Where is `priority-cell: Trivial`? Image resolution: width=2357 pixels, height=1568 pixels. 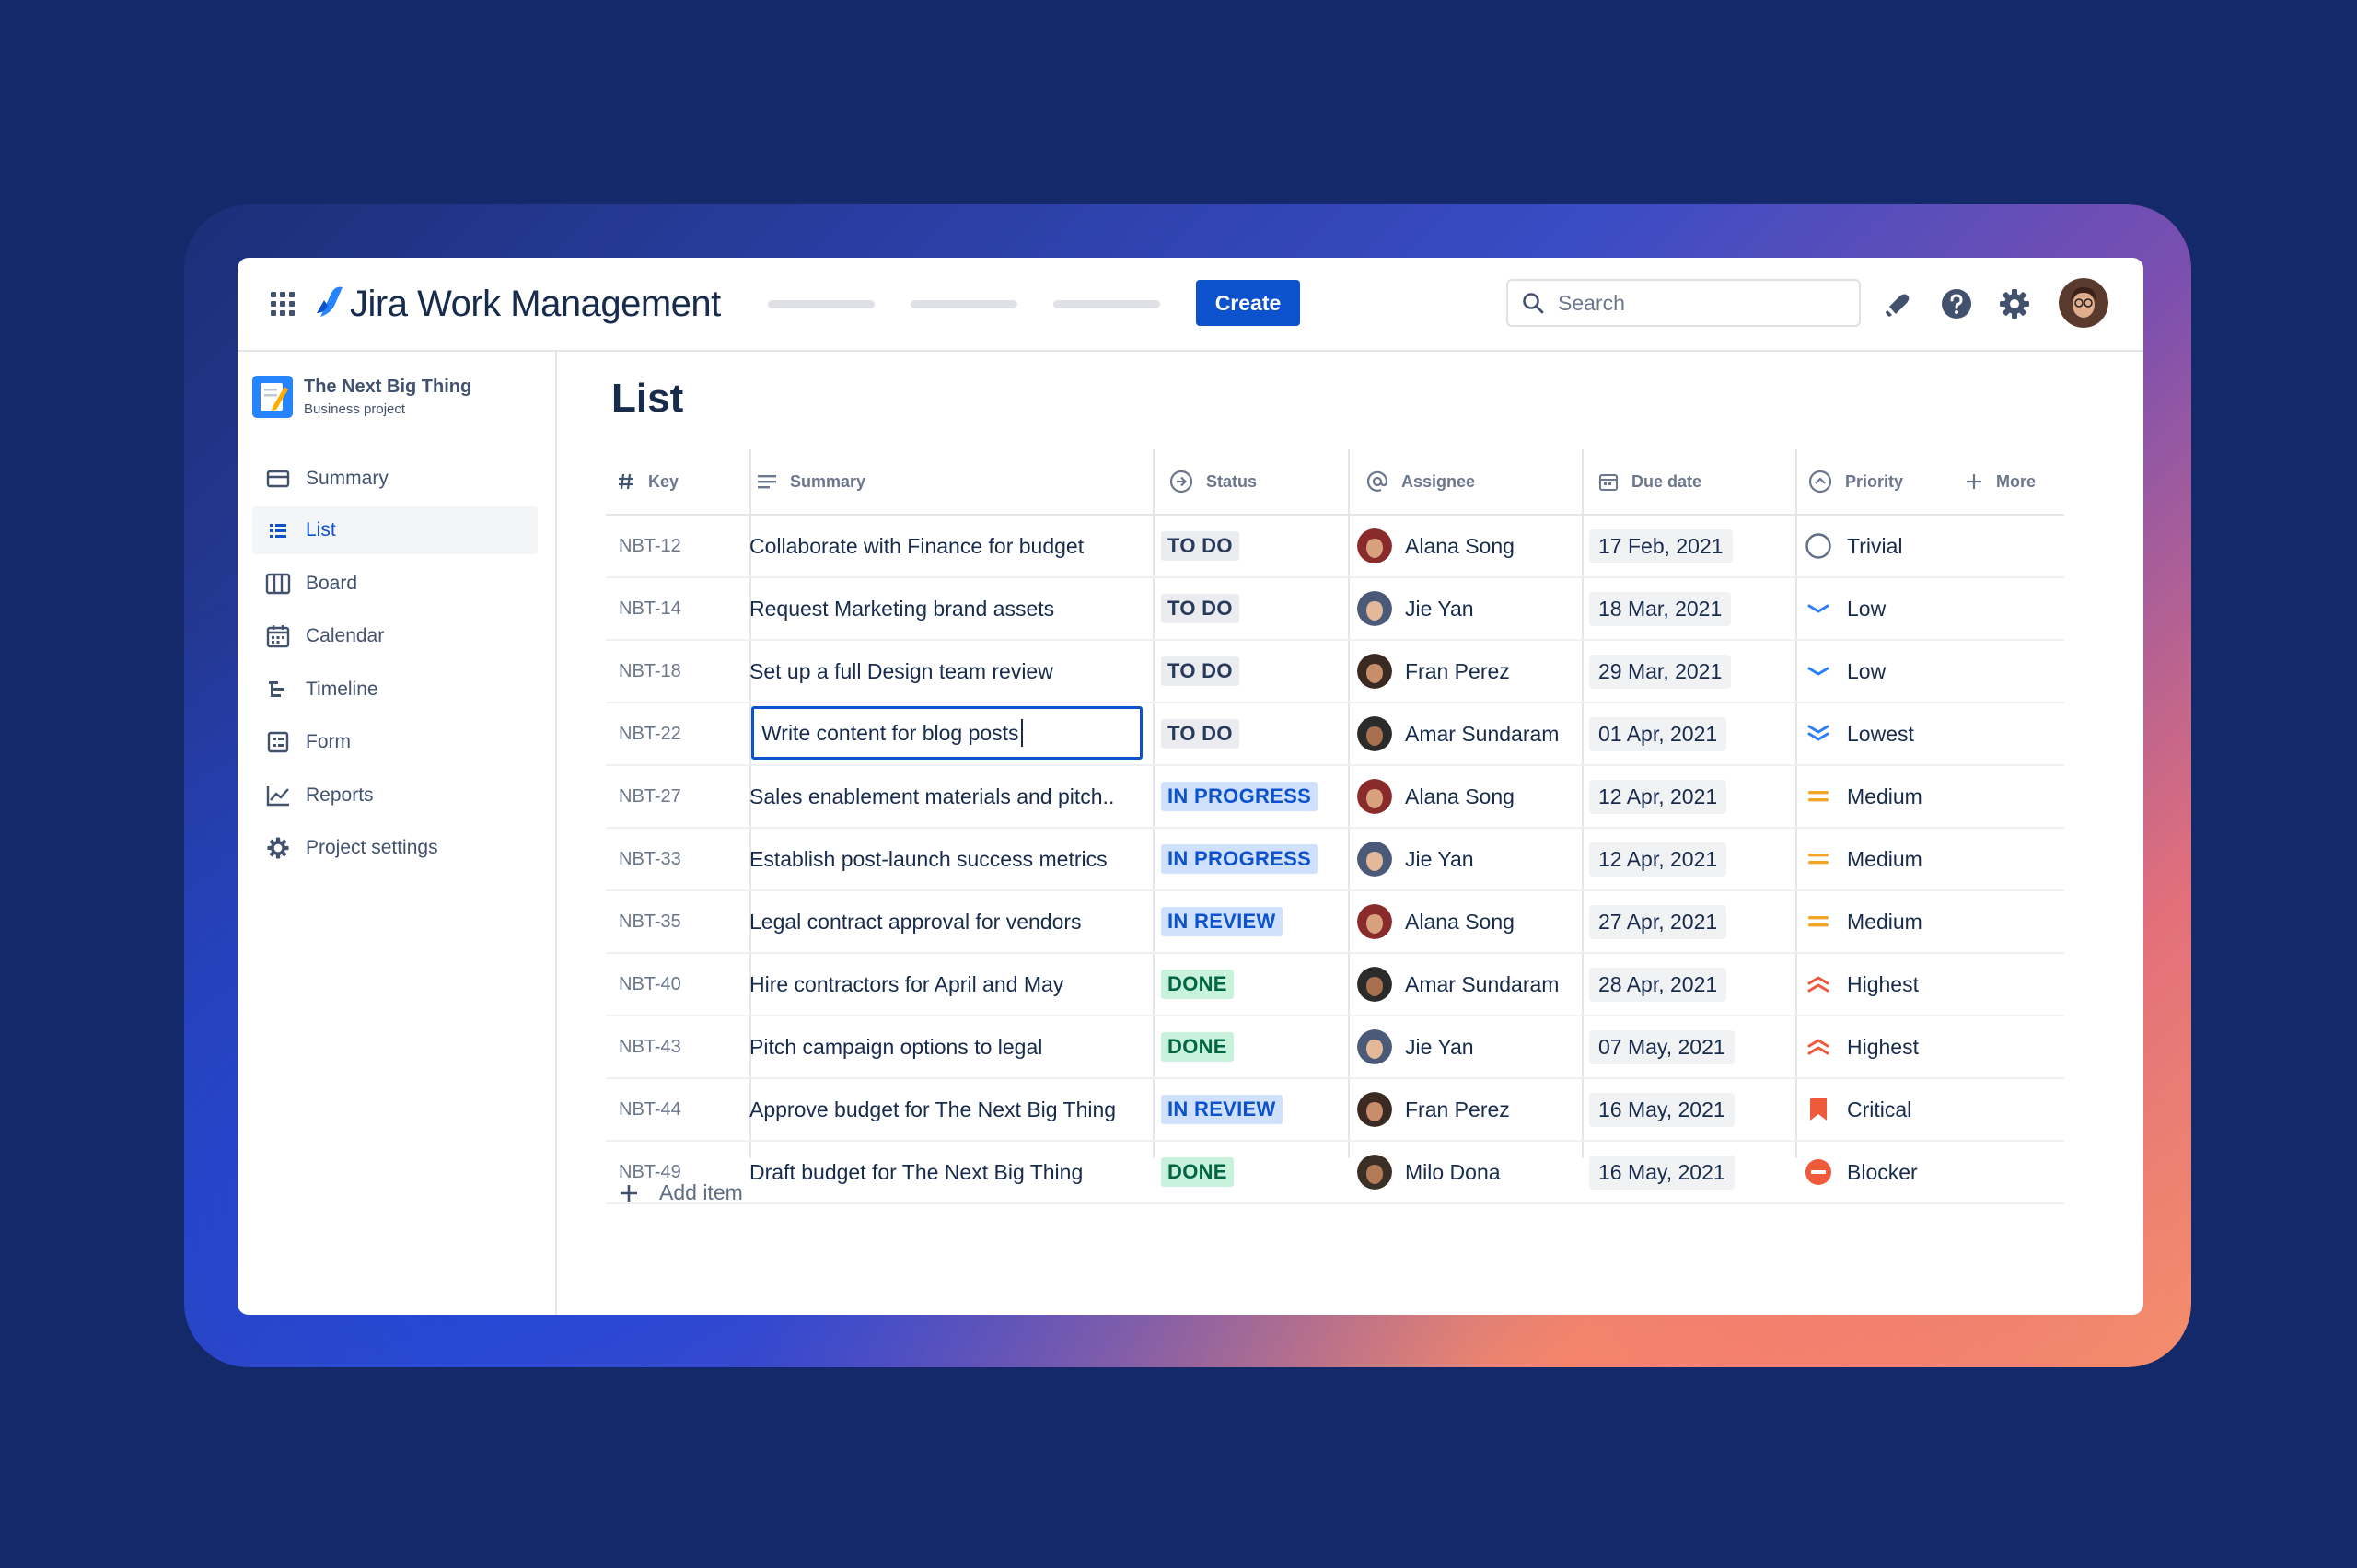
priority-cell: Trivial is located at coordinates (1852, 546).